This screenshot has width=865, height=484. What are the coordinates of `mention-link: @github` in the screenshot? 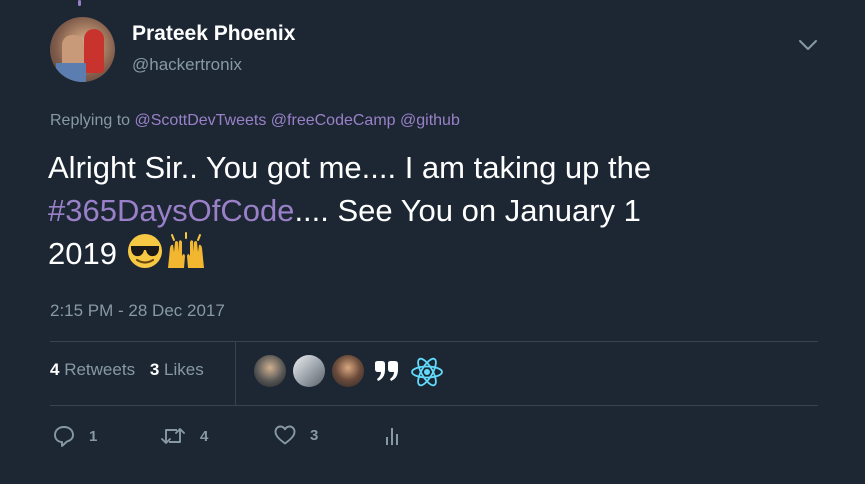 It's located at (430, 120).